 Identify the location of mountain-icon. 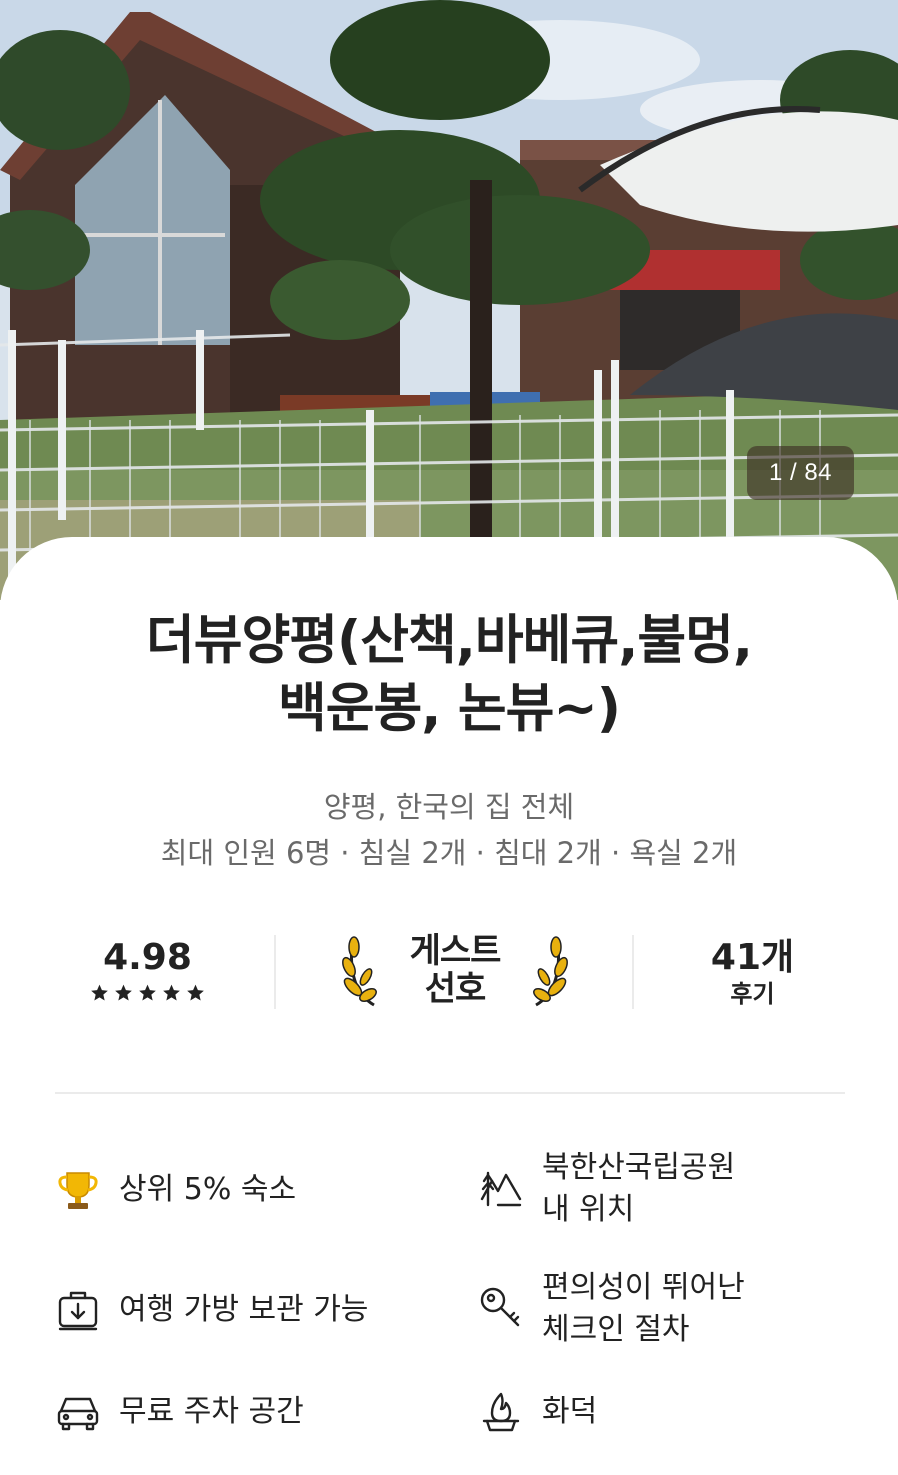
(501, 1189).